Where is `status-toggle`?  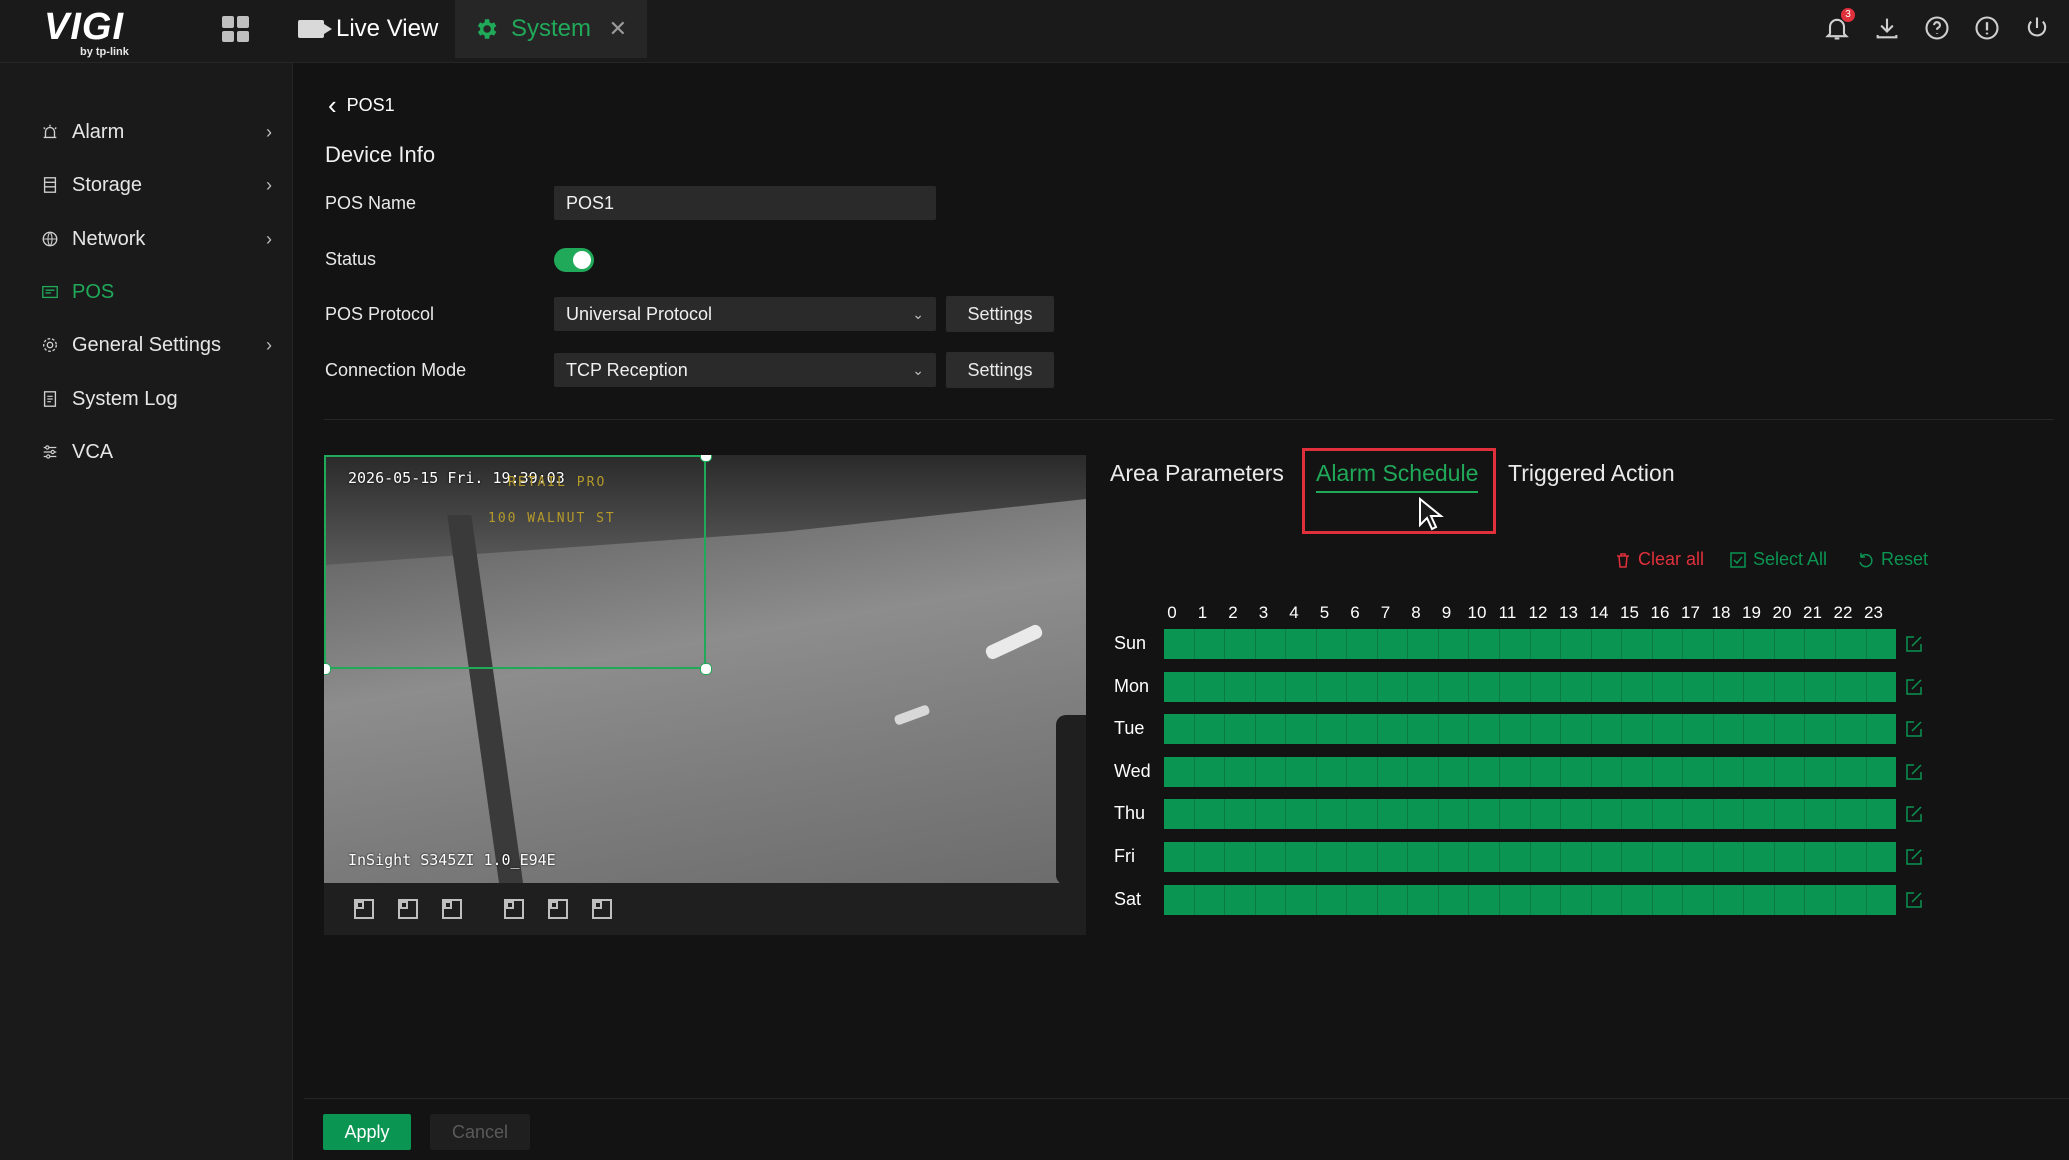
status-toggle is located at coordinates (574, 260).